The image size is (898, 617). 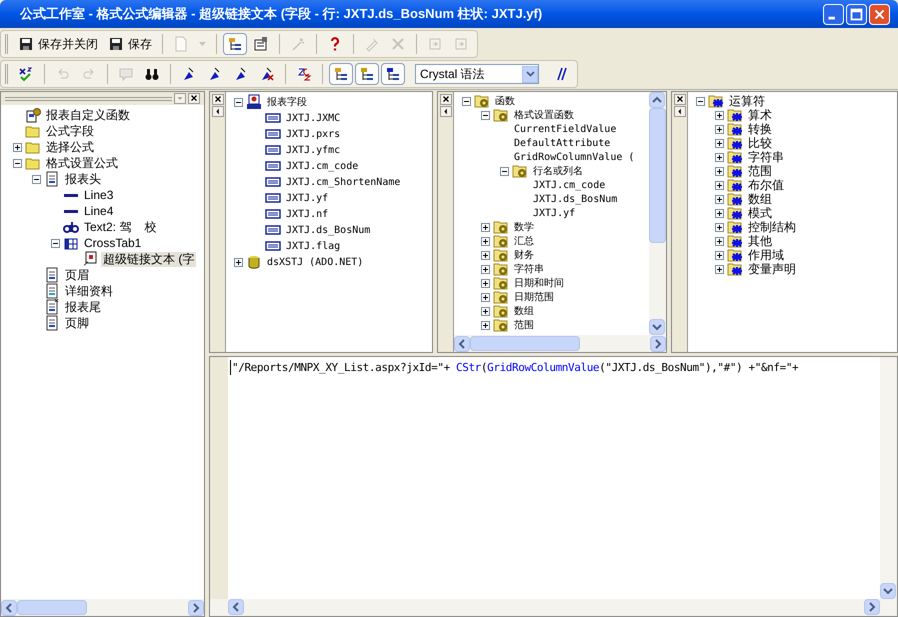 What do you see at coordinates (82, 163) in the screenshot?
I see `tree-item: 格式设置公式` at bounding box center [82, 163].